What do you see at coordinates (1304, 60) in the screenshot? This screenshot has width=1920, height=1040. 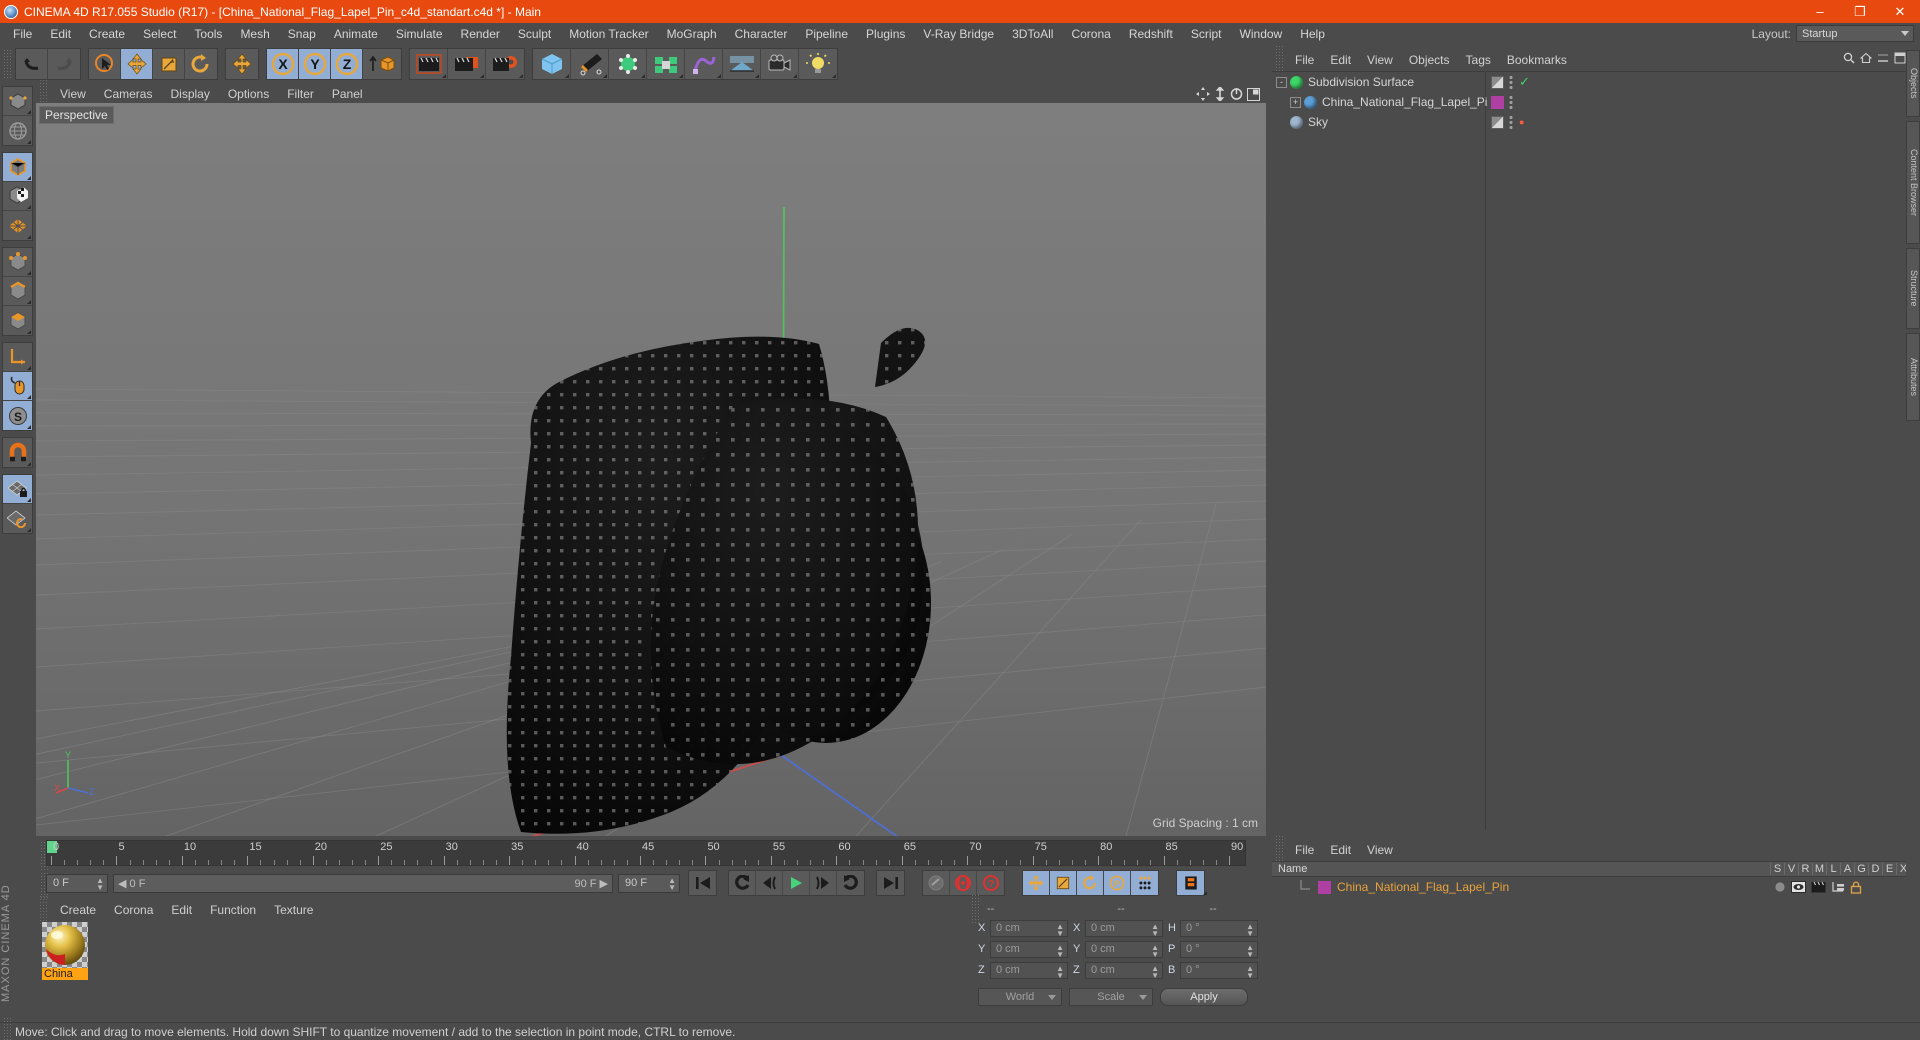 I see `object-menu-file: File` at bounding box center [1304, 60].